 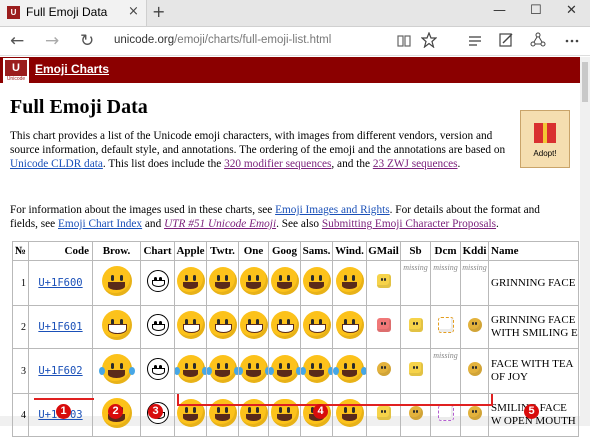 What do you see at coordinates (72, 69) in the screenshot?
I see `emoji-charts-link: Emoji Charts` at bounding box center [72, 69].